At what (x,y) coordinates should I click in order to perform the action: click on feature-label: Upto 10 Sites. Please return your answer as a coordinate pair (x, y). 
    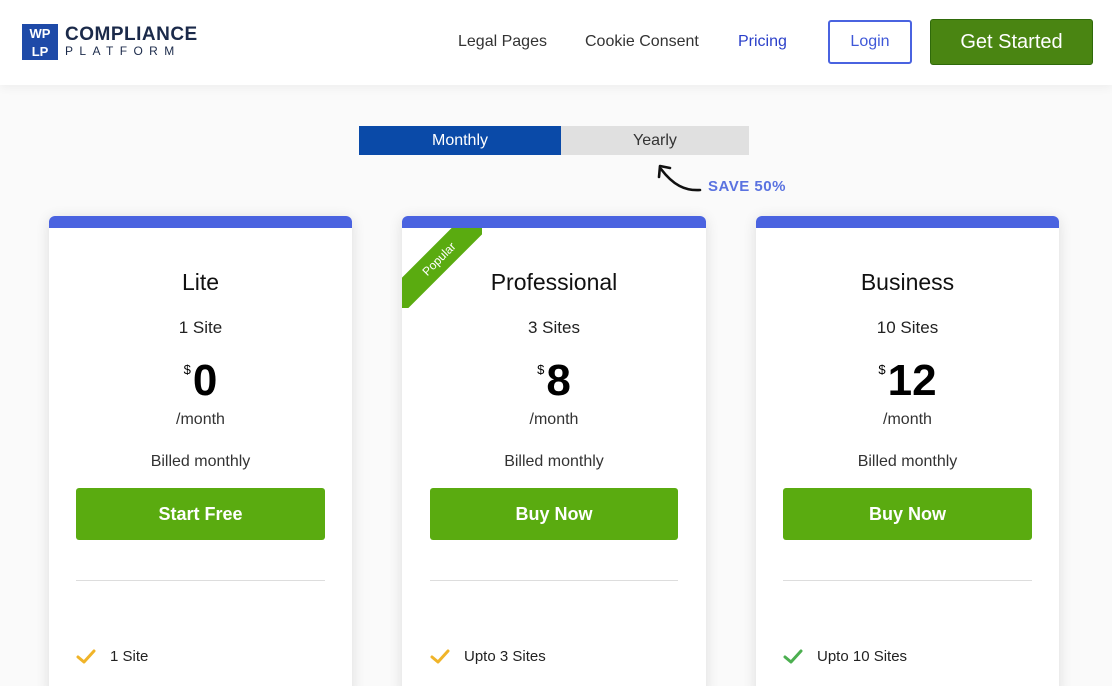
    Looking at the image, I should click on (862, 656).